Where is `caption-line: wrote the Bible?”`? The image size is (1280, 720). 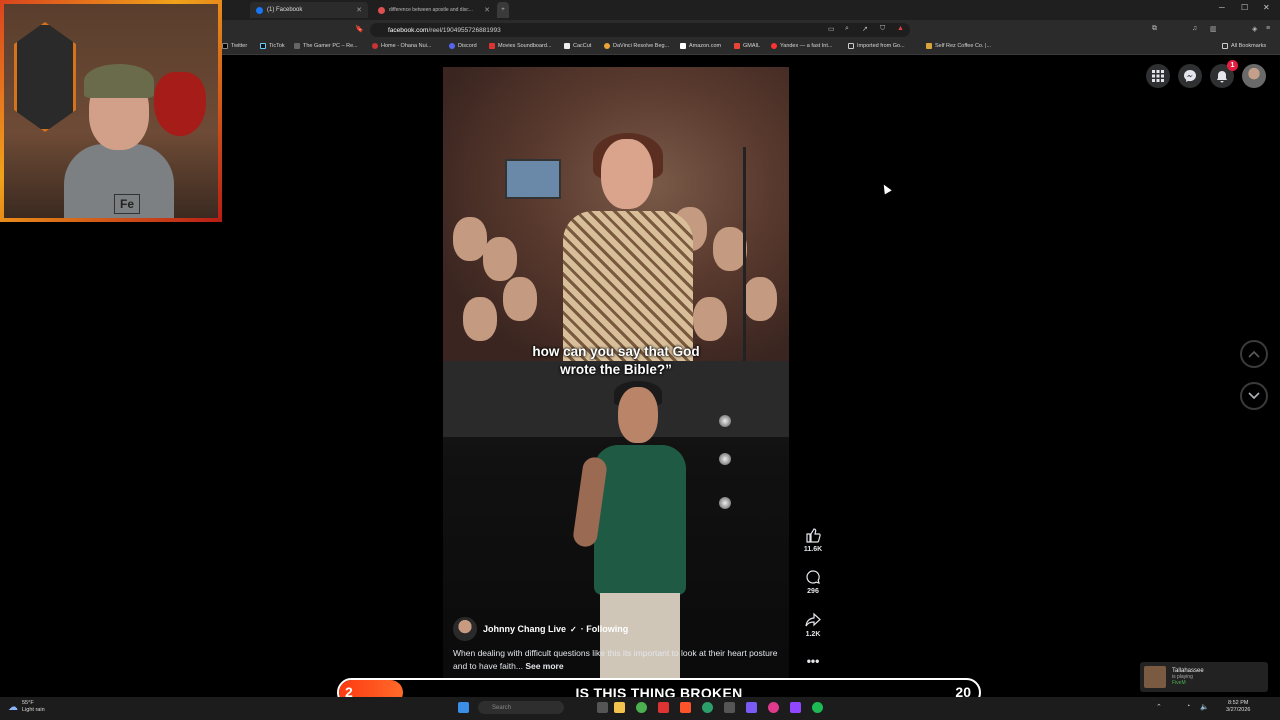 caption-line: wrote the Bible?” is located at coordinates (616, 369).